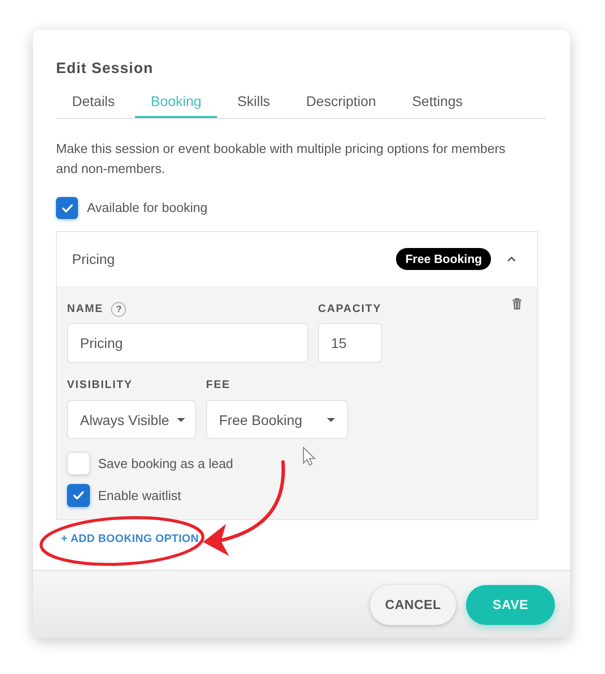 This screenshot has width=605, height=674. I want to click on dialog-title: Edit Session, so click(105, 69).